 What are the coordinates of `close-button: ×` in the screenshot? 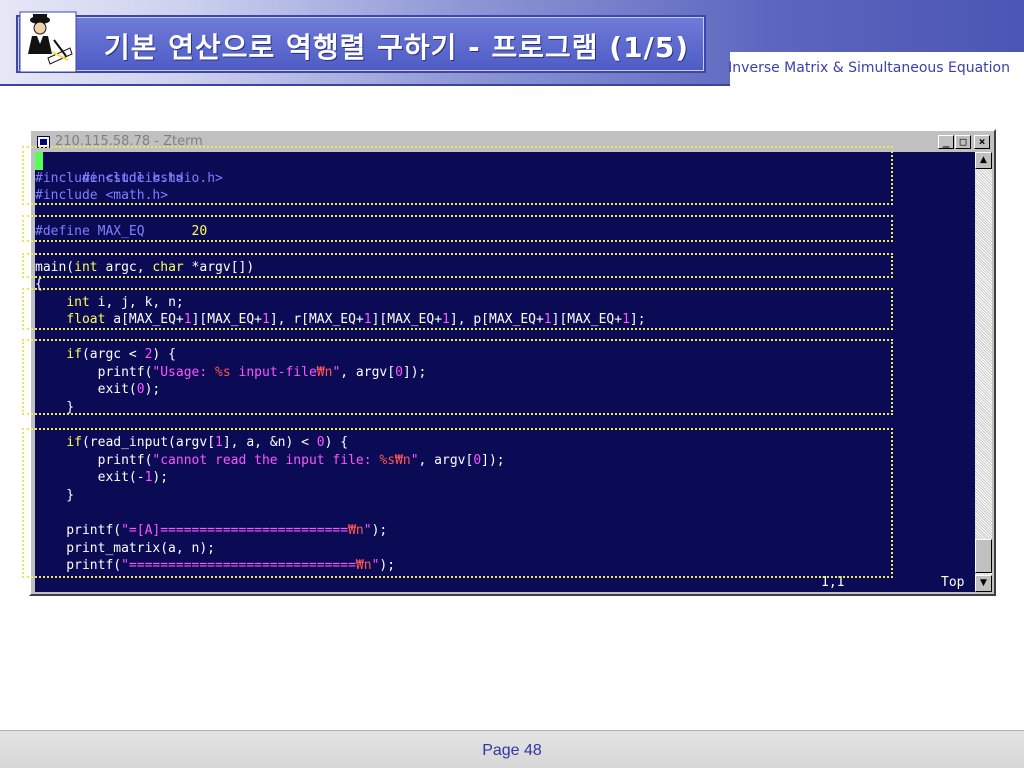 It's located at (982, 142).